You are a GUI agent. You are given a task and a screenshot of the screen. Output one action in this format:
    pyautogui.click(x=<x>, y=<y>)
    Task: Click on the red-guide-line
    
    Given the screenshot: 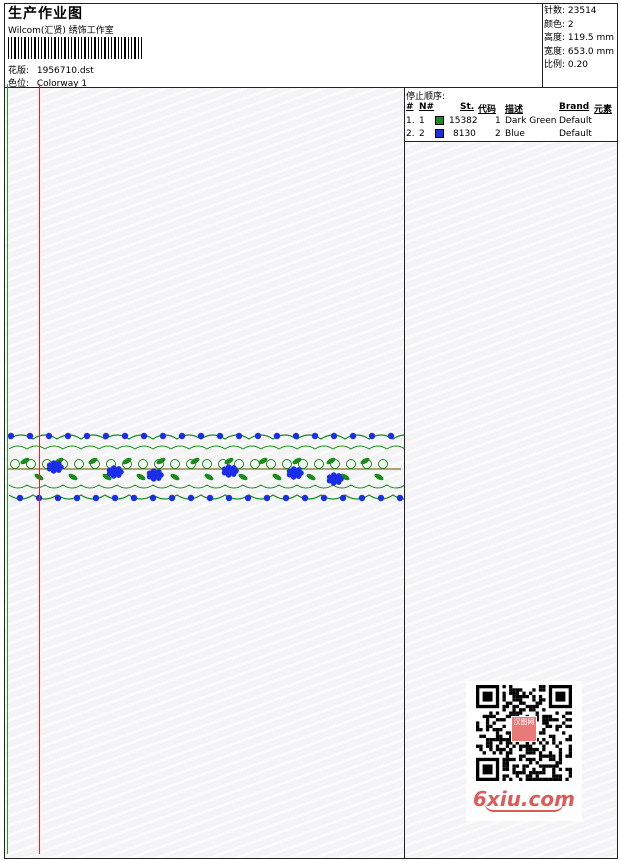 What is the action you would take?
    pyautogui.click(x=39, y=469)
    